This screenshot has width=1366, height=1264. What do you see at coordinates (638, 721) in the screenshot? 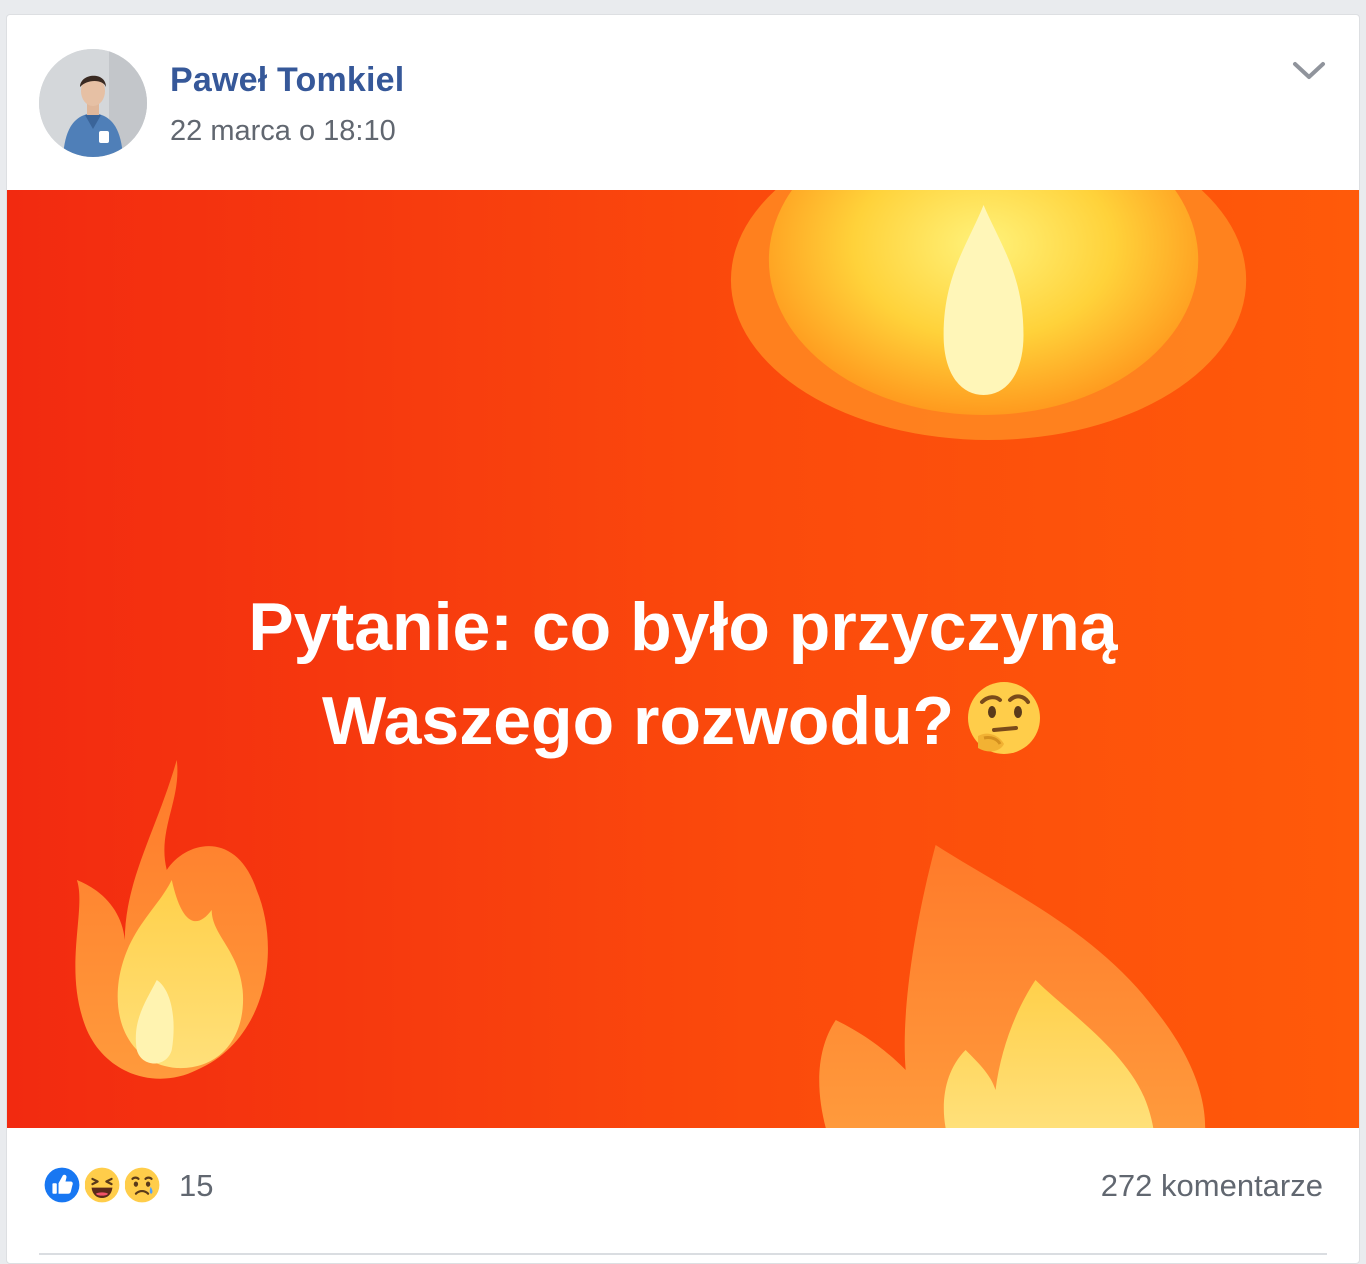
I see `caption-line-2-text: Waszego rozwodu?` at bounding box center [638, 721].